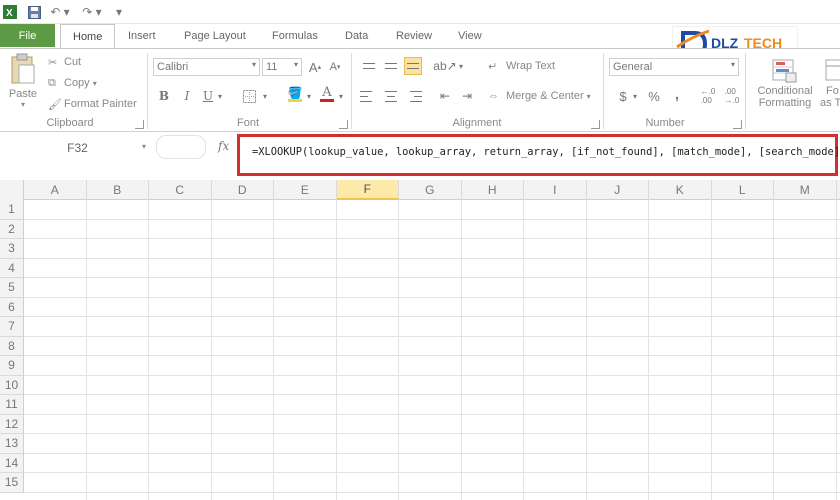  I want to click on row-header-13: 13, so click(12, 444).